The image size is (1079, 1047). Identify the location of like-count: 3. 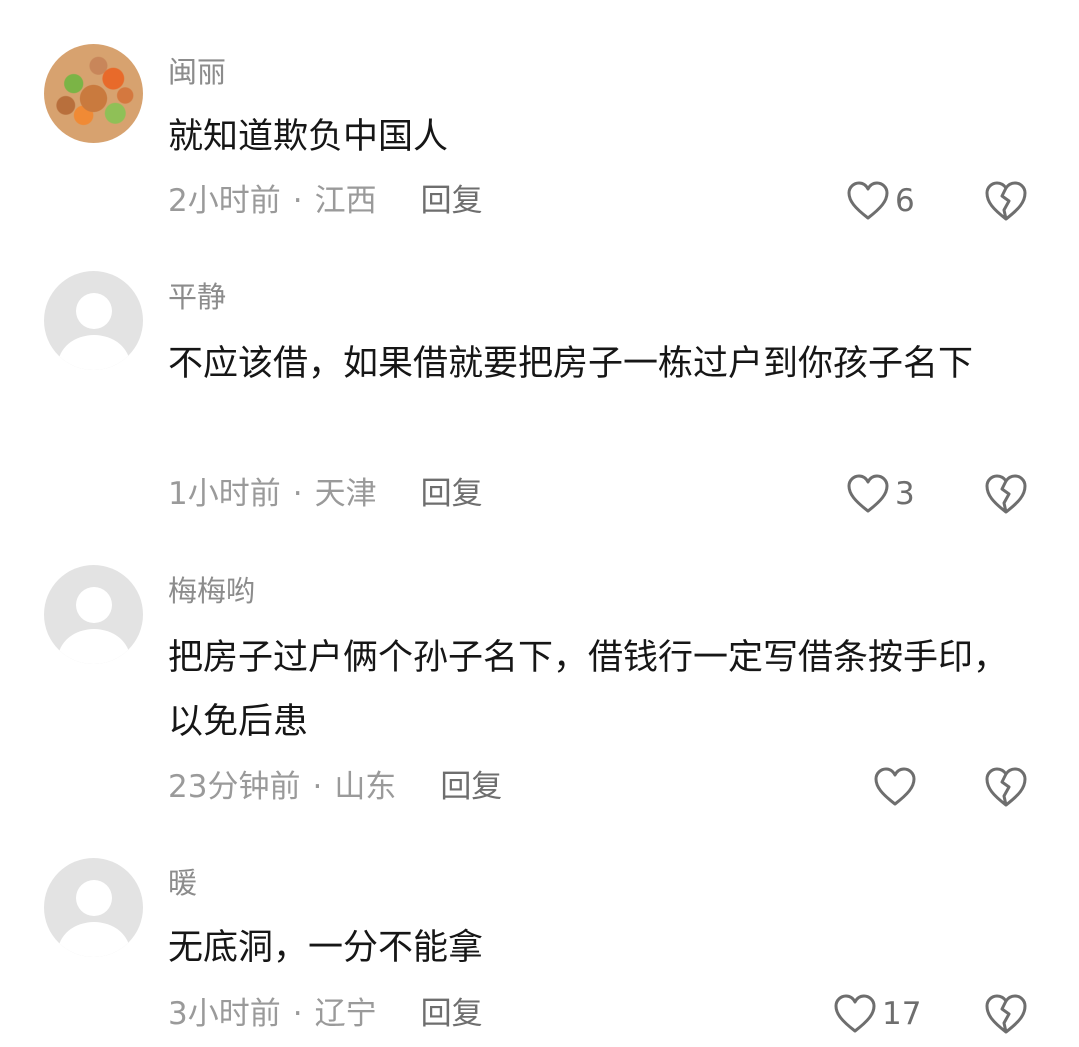
(905, 494).